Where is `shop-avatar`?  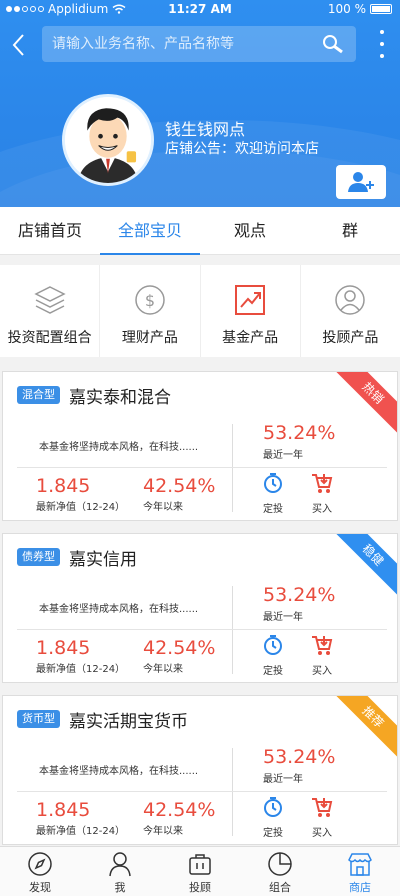 shop-avatar is located at coordinates (108, 140).